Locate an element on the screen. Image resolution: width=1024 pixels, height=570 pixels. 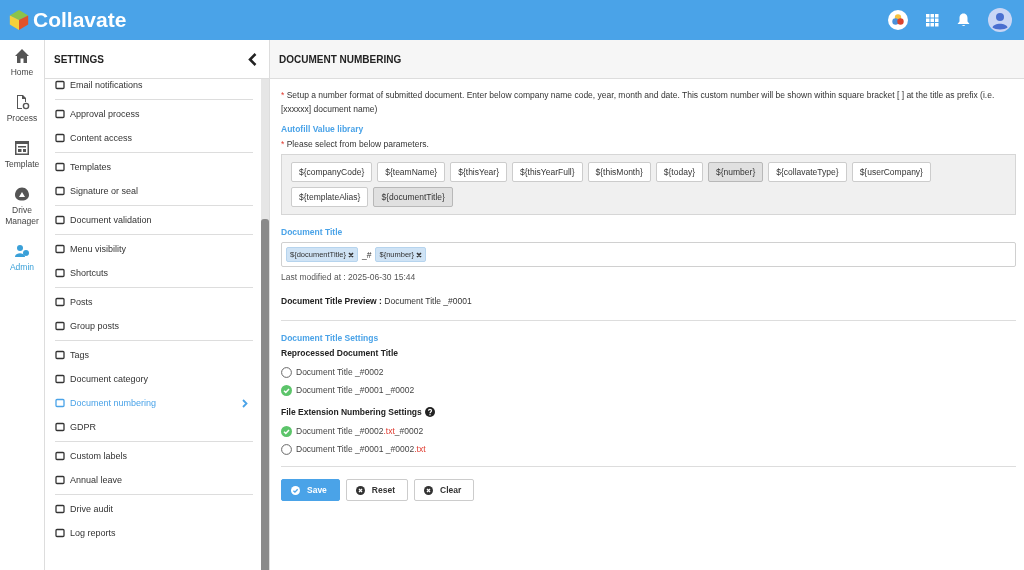
parameter-chip: ${companyCode} is located at coordinates (332, 172).